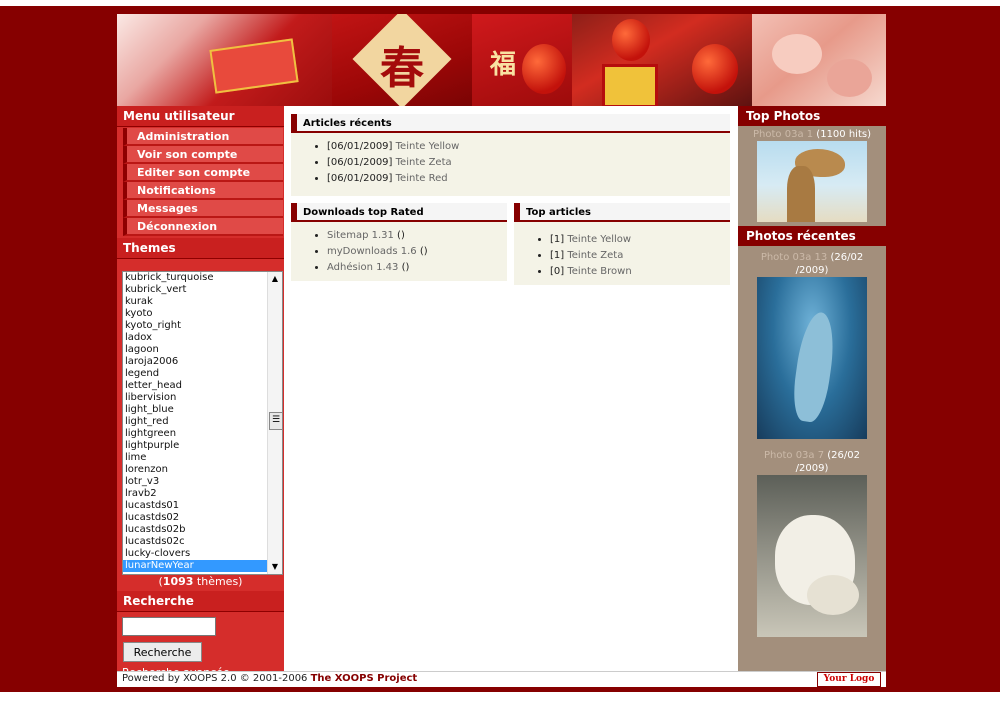 The image size is (1000, 704). I want to click on banner-panel-spring: 春, so click(402, 60).